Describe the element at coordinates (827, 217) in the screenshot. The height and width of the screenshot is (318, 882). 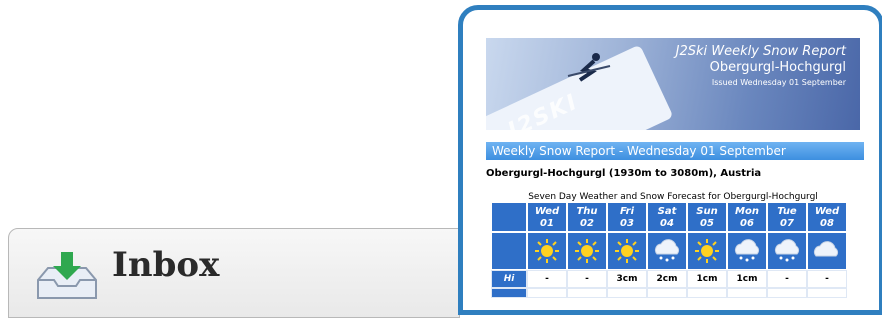
I see `day-cell: Wed 08` at that location.